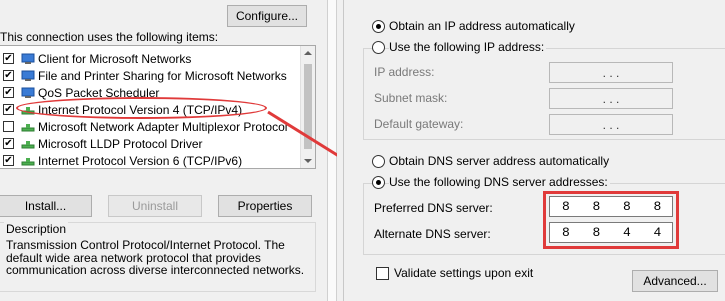 Image resolution: width=725 pixels, height=301 pixels. Describe the element at coordinates (611, 220) in the screenshot. I see `dns-annotation-box` at that location.